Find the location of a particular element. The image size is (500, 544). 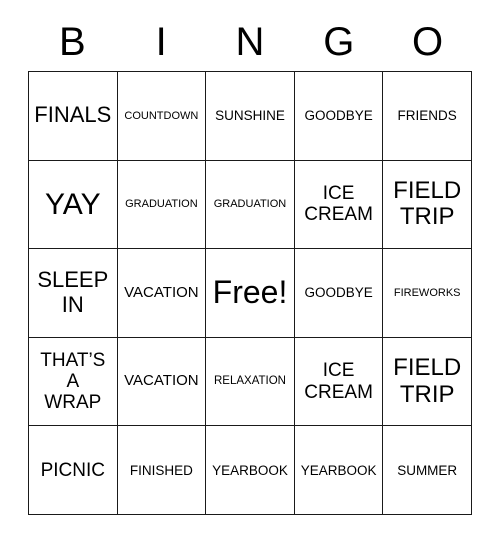

bingo-cell: YAY is located at coordinates (73, 205).